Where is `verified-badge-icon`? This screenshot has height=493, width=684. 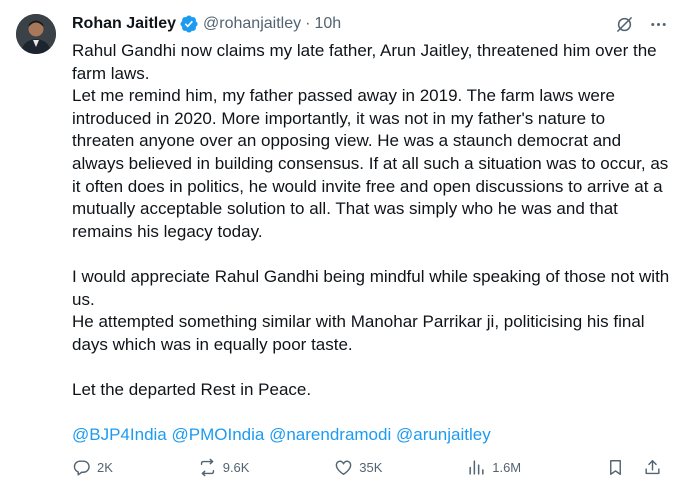
verified-badge-icon is located at coordinates (189, 24).